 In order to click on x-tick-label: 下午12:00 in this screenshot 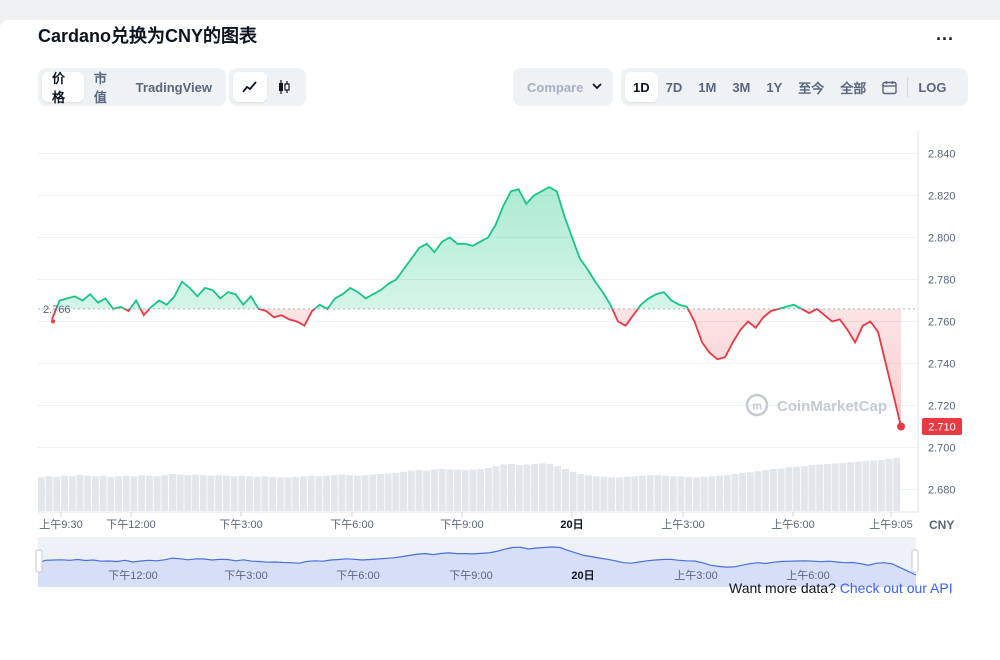, I will do `click(131, 524)`.